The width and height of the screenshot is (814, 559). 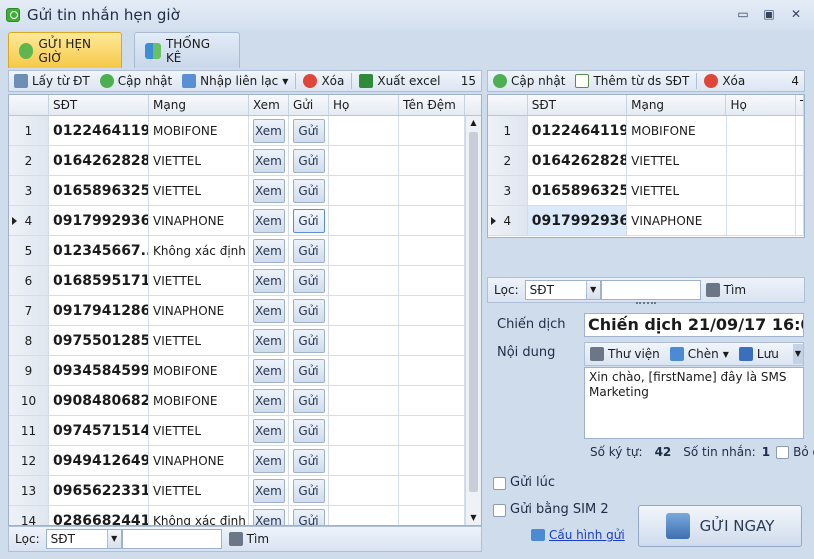 I want to click on phone-cell: 0965622331, so click(x=99, y=490).